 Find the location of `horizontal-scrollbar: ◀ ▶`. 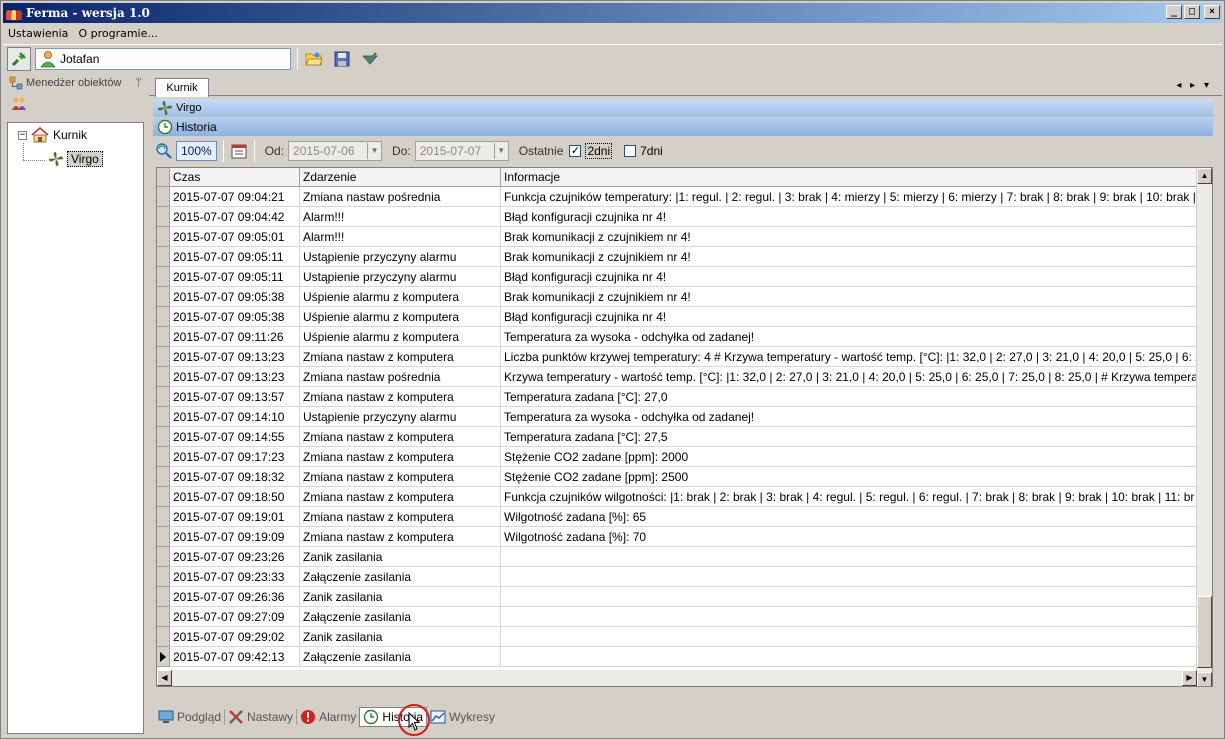

horizontal-scrollbar: ◀ ▶ is located at coordinates (677, 678).